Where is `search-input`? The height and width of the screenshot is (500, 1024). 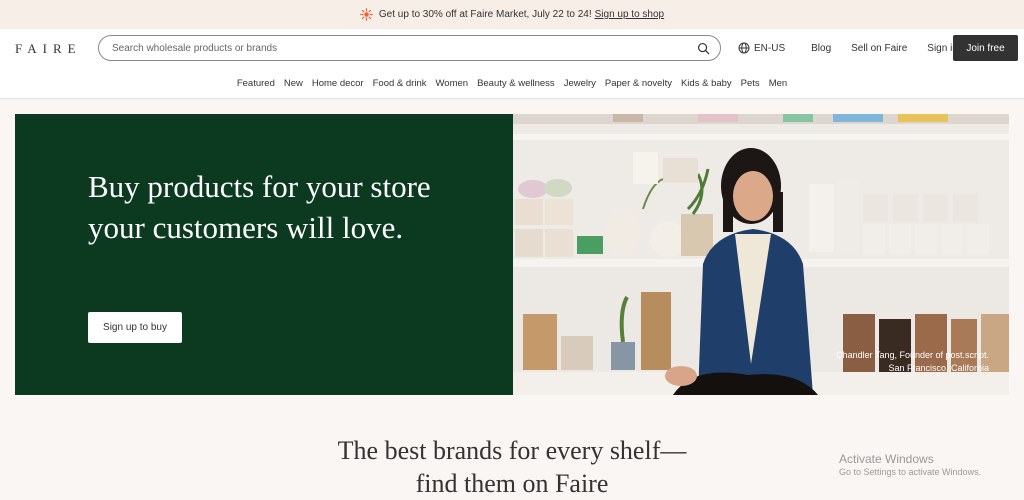 search-input is located at coordinates (404, 48).